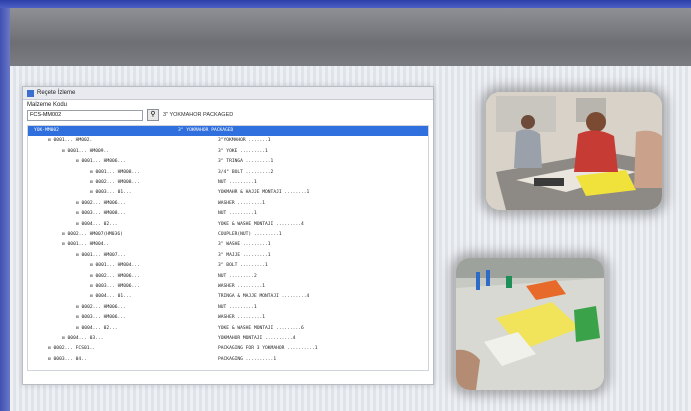  What do you see at coordinates (257, 338) in the screenshot?
I see `tree-row-description: YOKMAHOR MONTAJI ..........4` at bounding box center [257, 338].